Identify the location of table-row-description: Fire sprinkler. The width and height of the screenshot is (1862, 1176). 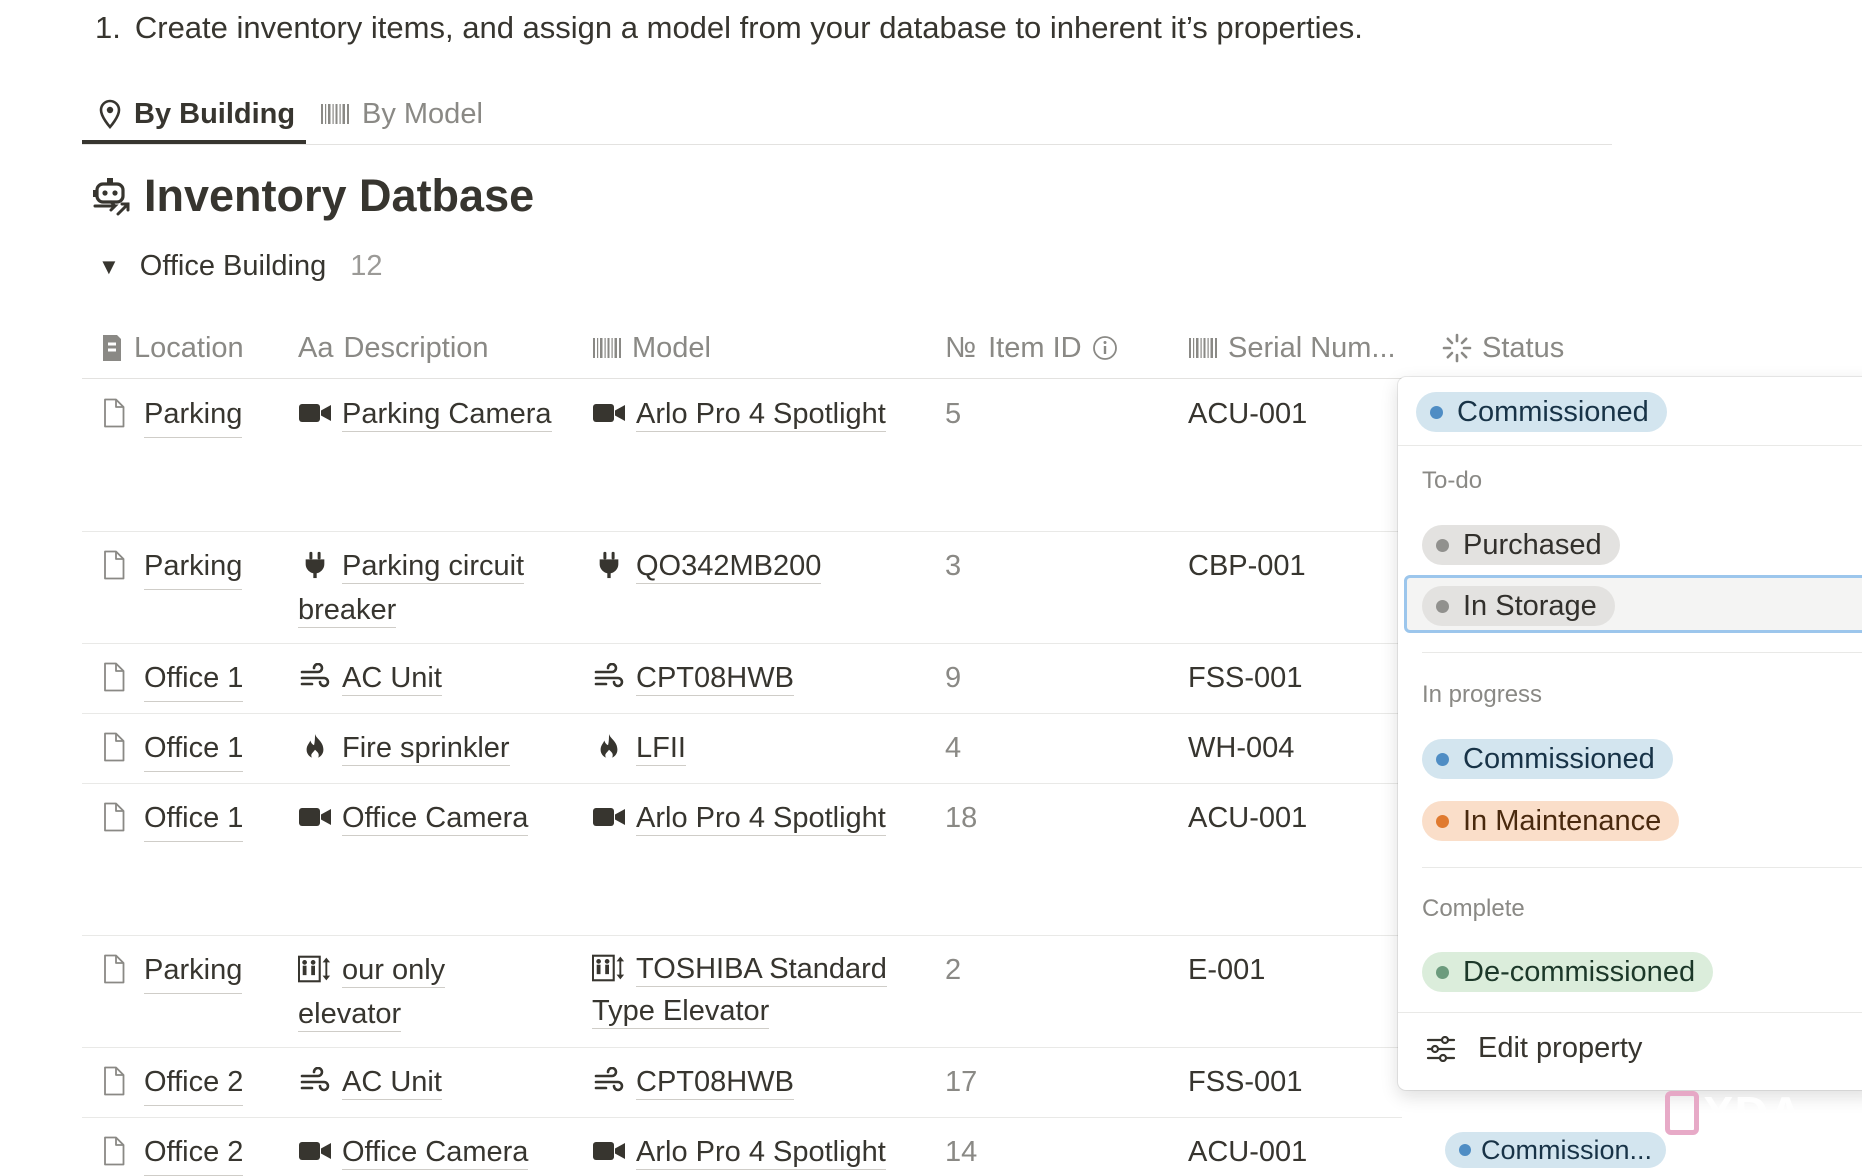
(429, 748).